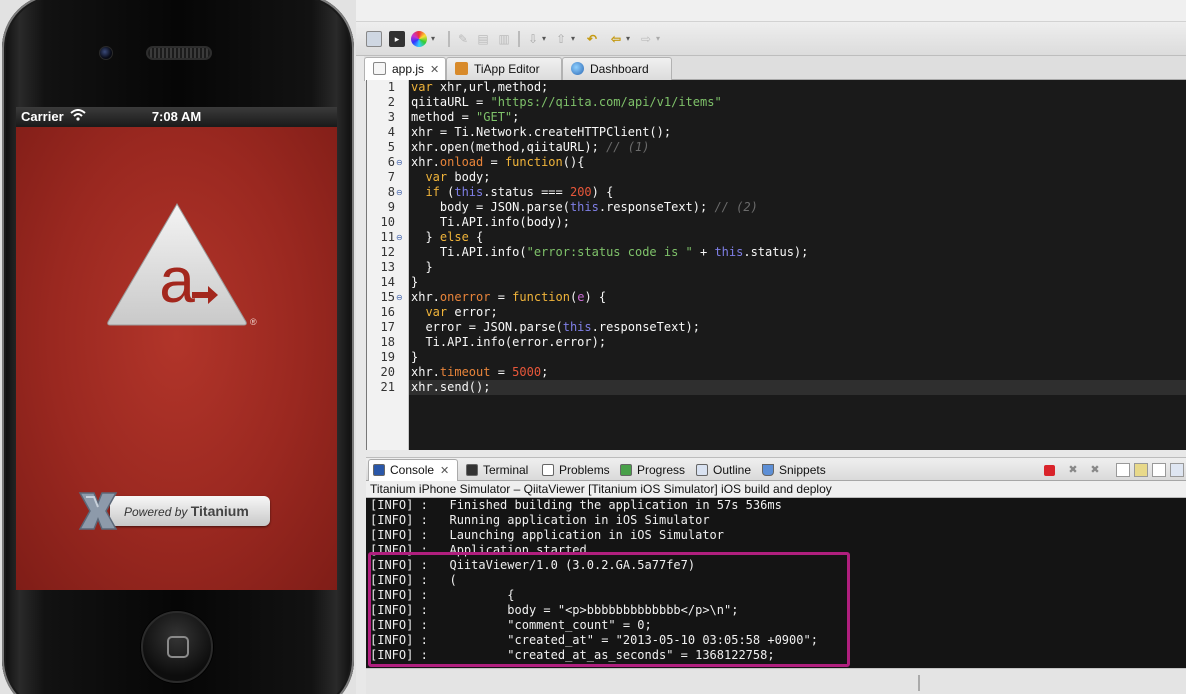 The width and height of the screenshot is (1186, 694). What do you see at coordinates (504, 39) in the screenshot?
I see `doc2-icon: ▥` at bounding box center [504, 39].